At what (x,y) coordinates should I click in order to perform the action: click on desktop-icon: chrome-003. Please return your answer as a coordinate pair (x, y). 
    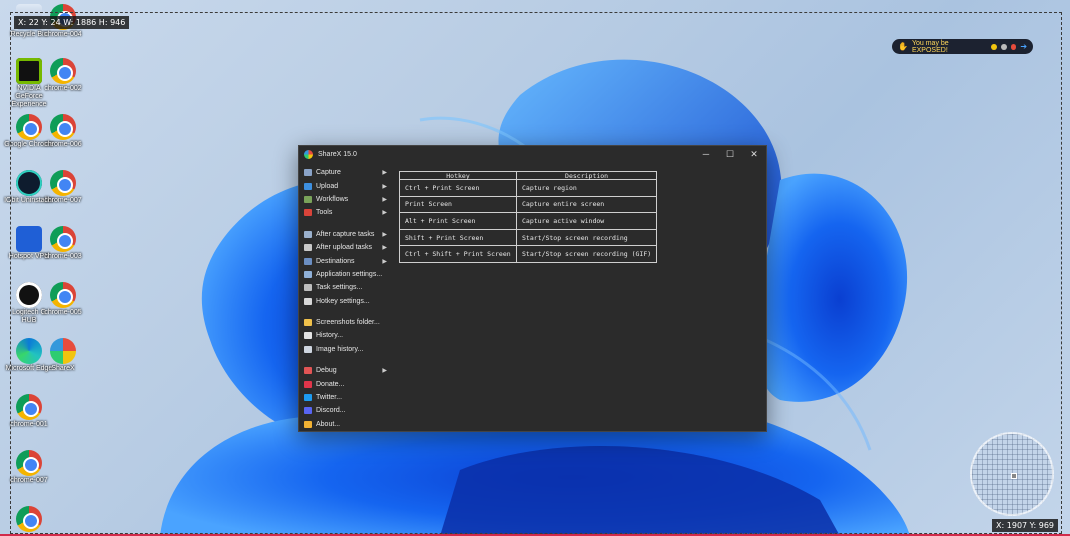
    Looking at the image, I should click on (63, 243).